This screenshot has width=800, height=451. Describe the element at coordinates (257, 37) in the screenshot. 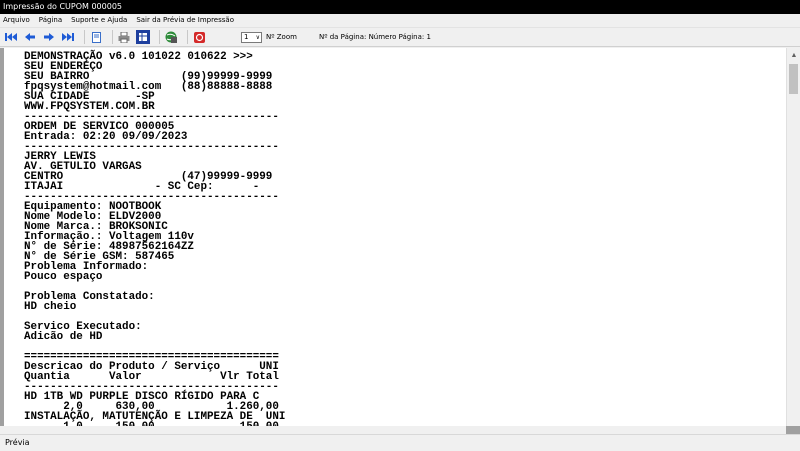

I see `chevron-down-icon: ∨` at that location.